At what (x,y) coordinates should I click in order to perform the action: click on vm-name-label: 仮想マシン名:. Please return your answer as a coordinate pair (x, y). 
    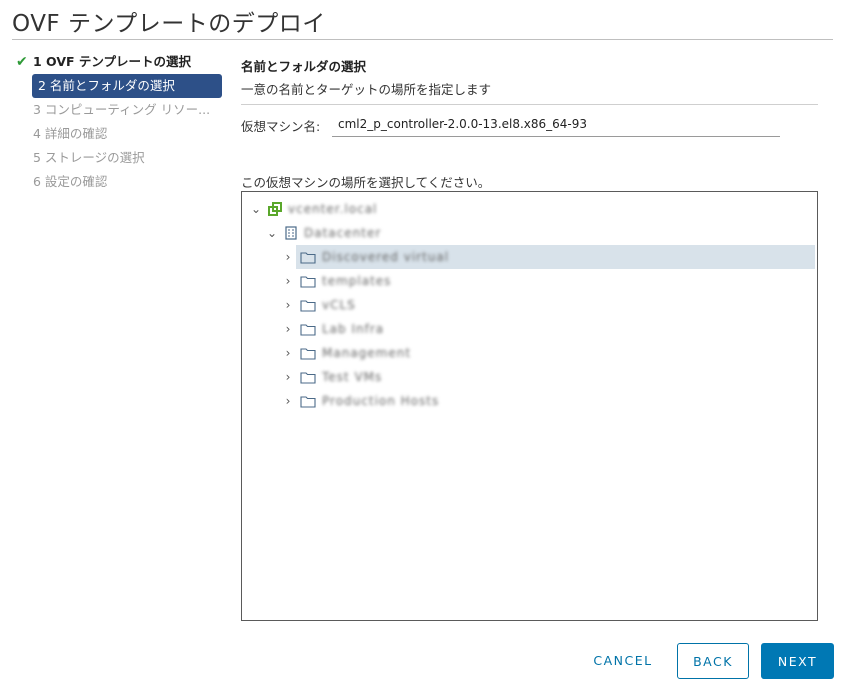
    Looking at the image, I should click on (281, 126).